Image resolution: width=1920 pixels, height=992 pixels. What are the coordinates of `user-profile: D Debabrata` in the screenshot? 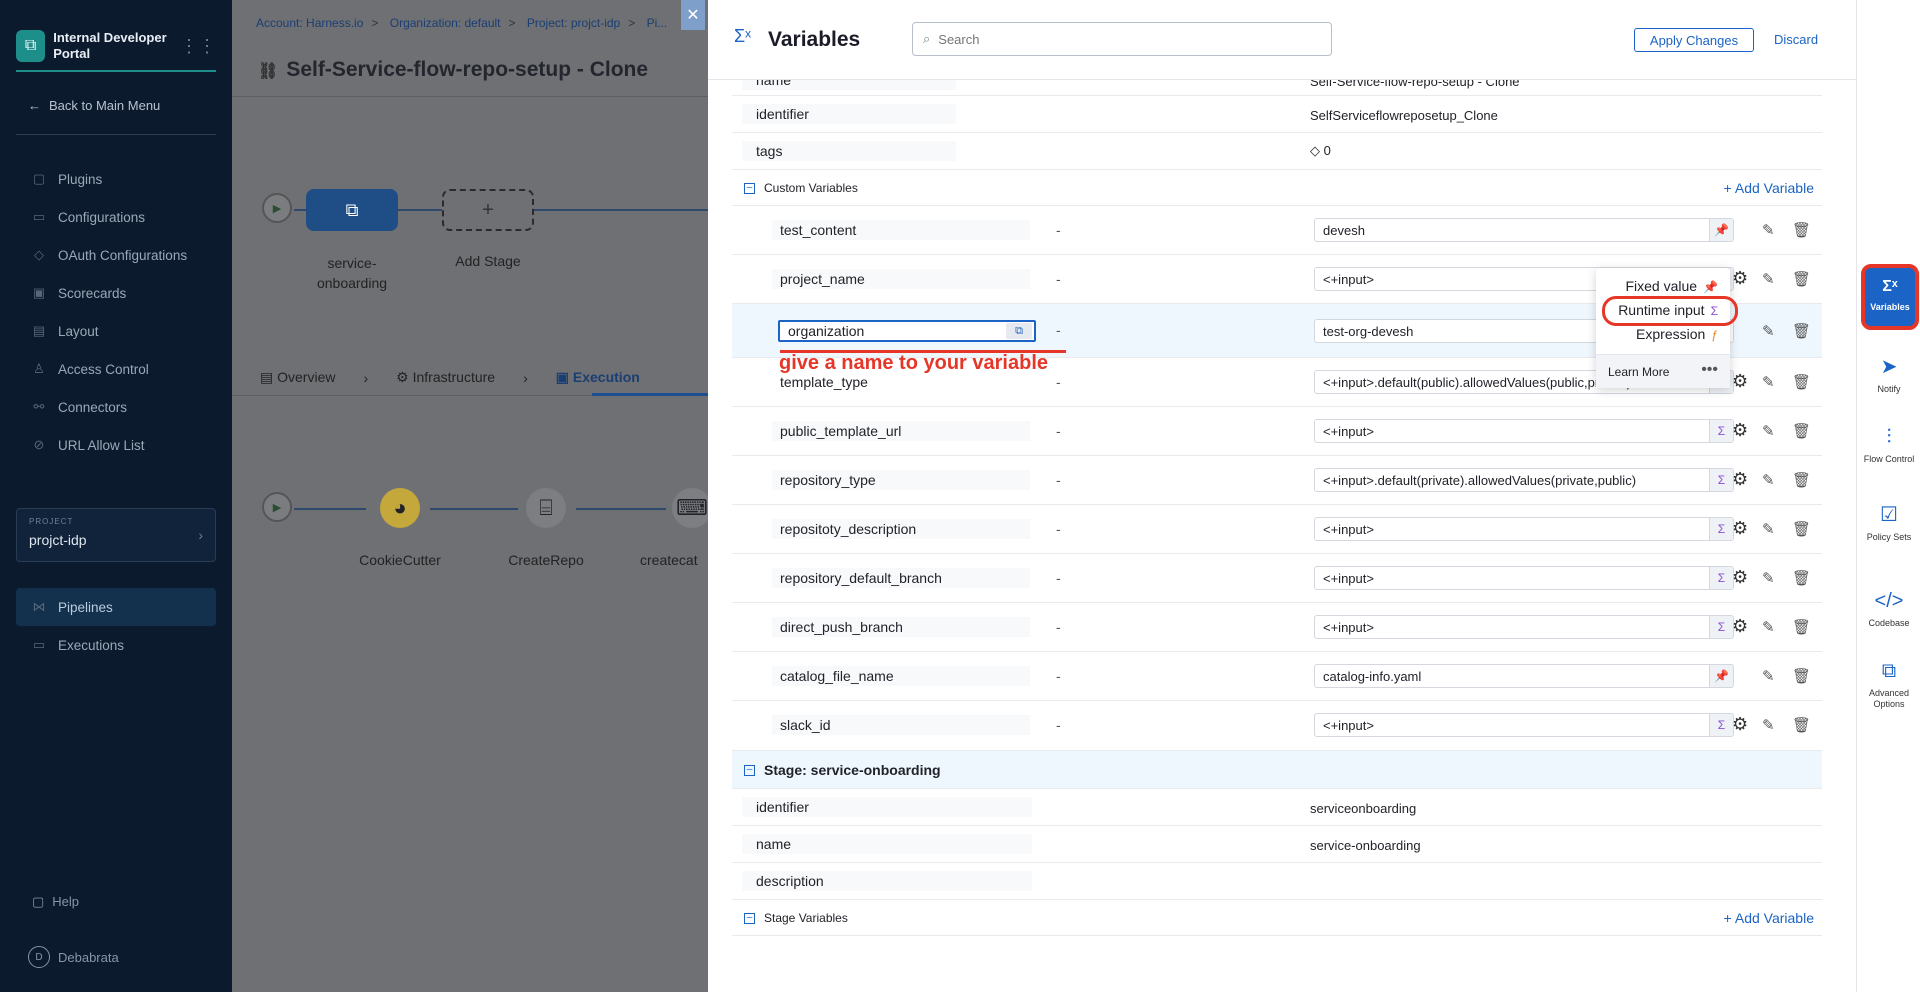 It's located at (73, 957).